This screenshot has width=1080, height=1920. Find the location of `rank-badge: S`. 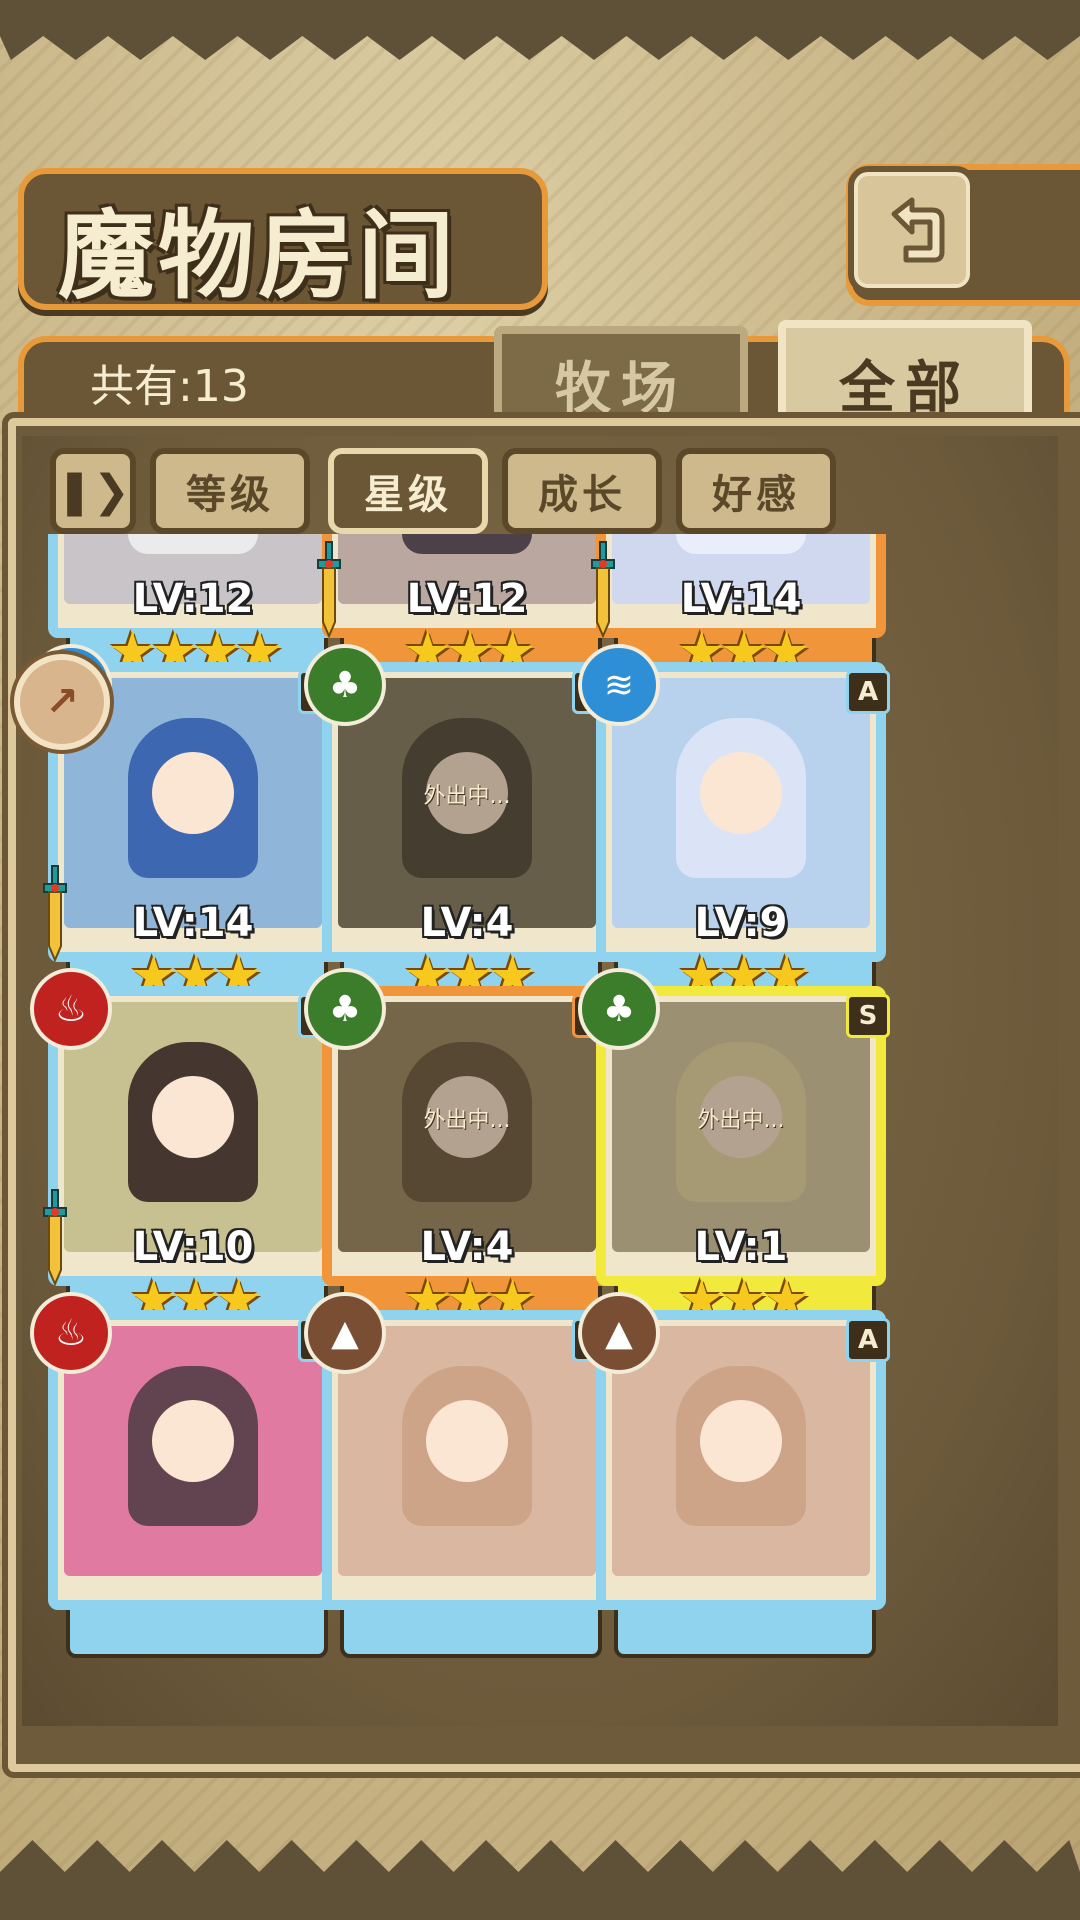

rank-badge: S is located at coordinates (868, 1016).